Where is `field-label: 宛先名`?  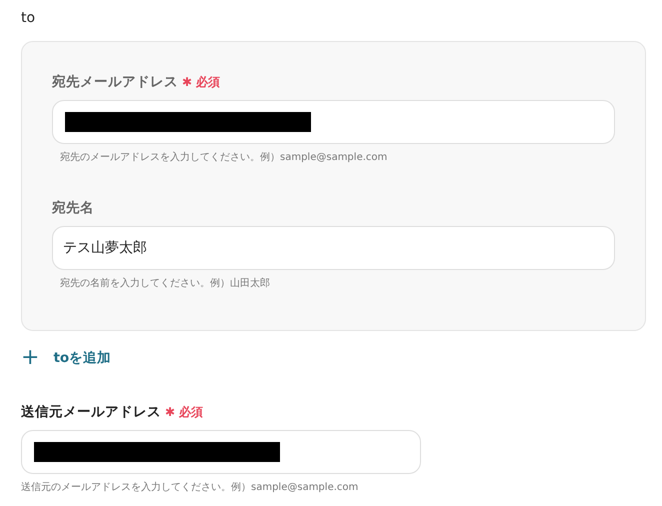 field-label: 宛先名 is located at coordinates (73, 208).